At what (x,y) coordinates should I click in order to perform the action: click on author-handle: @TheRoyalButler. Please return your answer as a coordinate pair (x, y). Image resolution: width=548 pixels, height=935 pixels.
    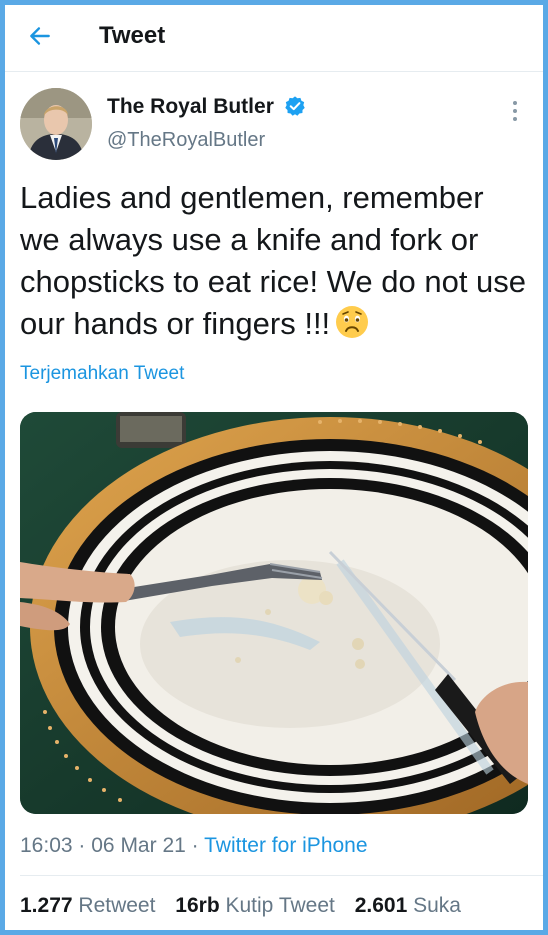
    Looking at the image, I should click on (186, 140).